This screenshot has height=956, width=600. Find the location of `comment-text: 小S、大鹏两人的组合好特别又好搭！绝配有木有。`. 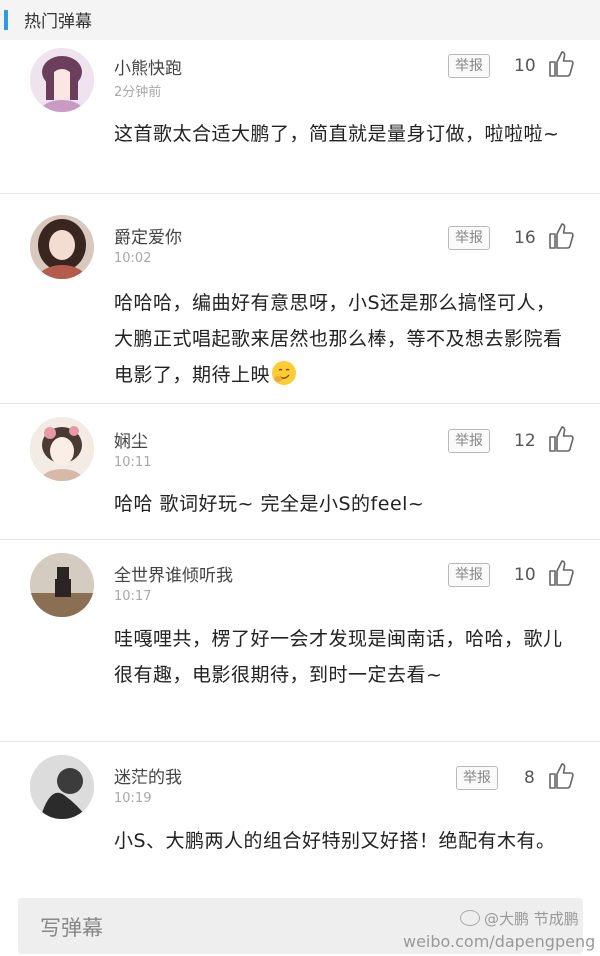

comment-text: 小S、大鹏两人的组合好特别又好搭！绝配有木有。 is located at coordinates (335, 841).